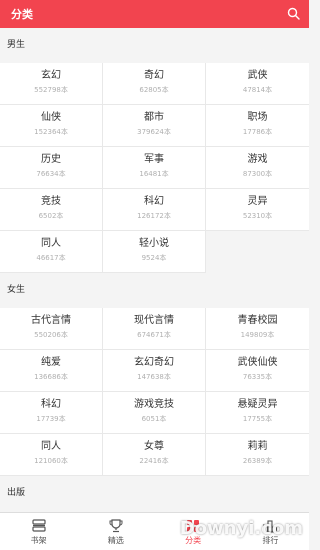  Describe the element at coordinates (51, 362) in the screenshot. I see `category-name: 纯爱` at that location.